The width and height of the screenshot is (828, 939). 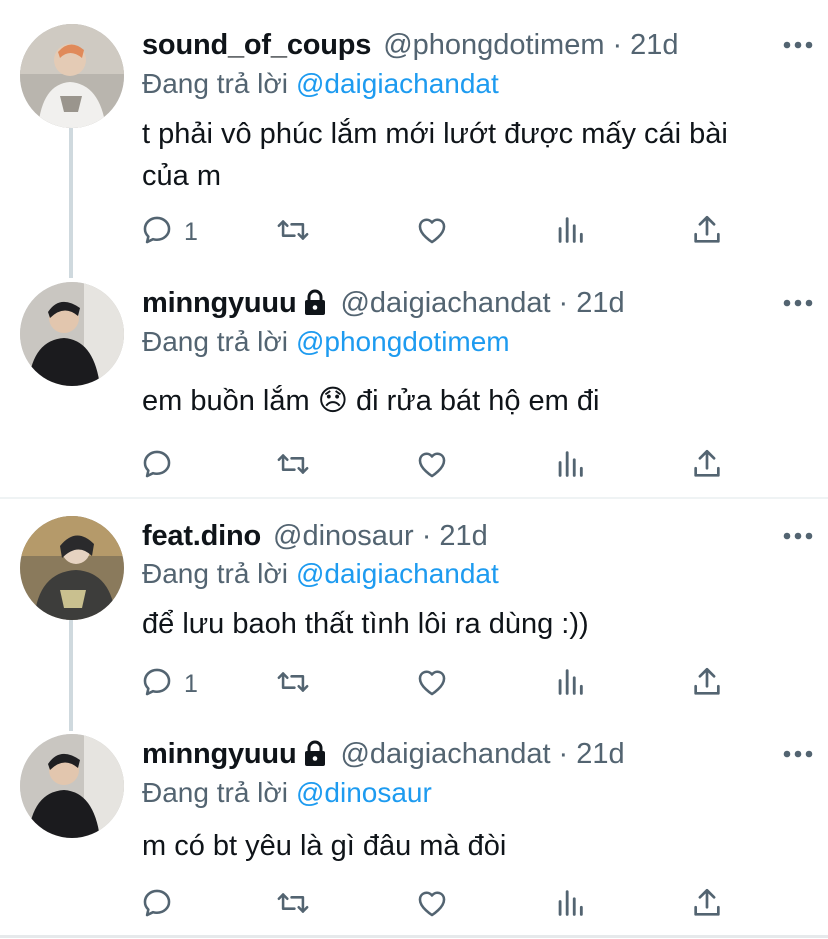 What do you see at coordinates (365, 624) in the screenshot?
I see `tweet-text-line: để lưu baoh thất tình lôi ra dùng :))` at bounding box center [365, 624].